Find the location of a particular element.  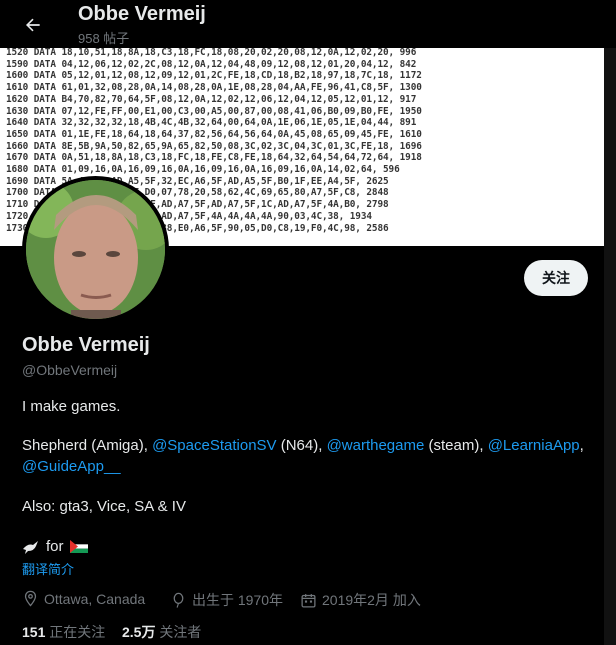

mention-link: @GuideApp__ is located at coordinates (71, 466).